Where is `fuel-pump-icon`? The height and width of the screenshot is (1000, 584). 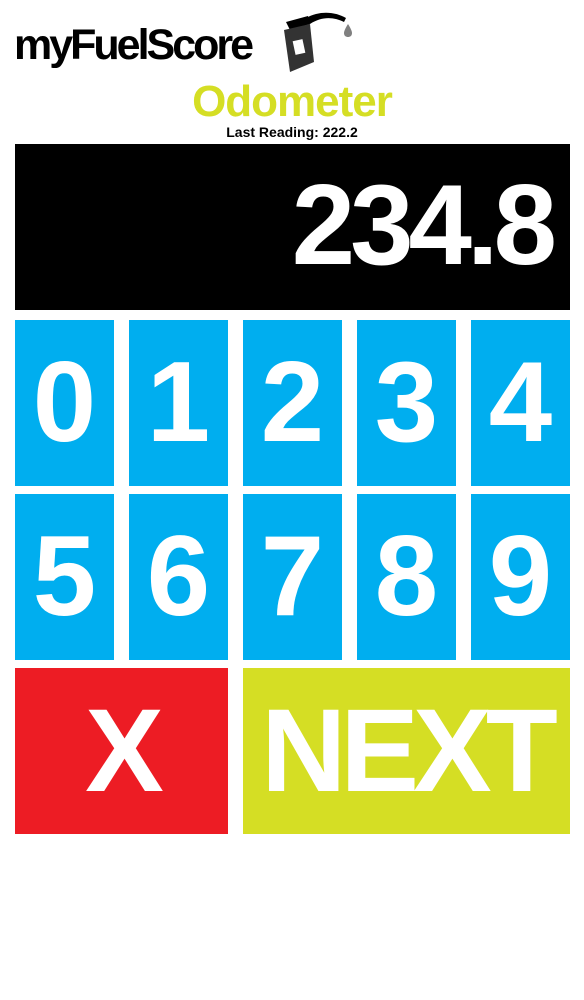
fuel-pump-icon is located at coordinates (318, 42).